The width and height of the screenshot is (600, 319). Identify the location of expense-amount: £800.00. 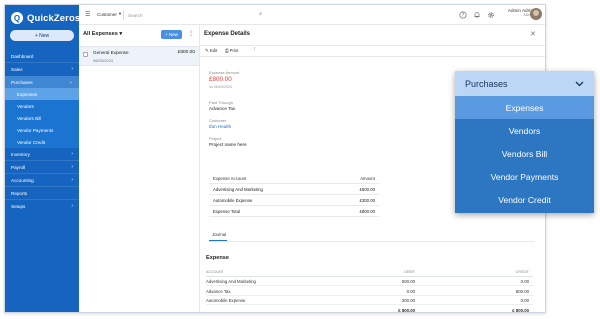
(220, 79).